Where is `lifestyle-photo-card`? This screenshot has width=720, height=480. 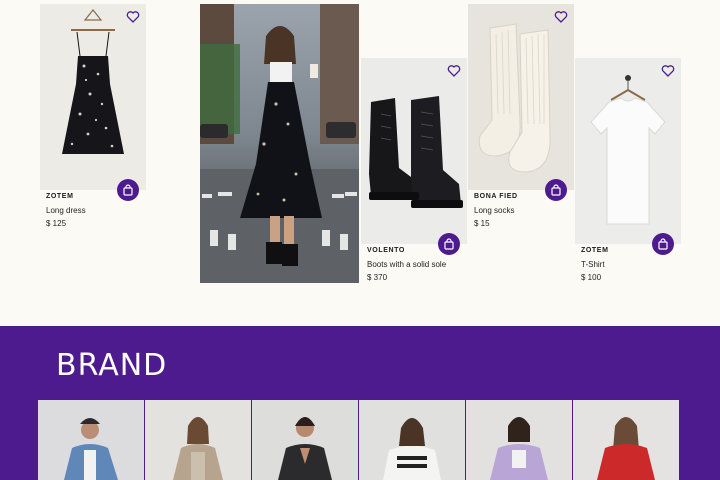
lifestyle-photo-card is located at coordinates (279, 143).